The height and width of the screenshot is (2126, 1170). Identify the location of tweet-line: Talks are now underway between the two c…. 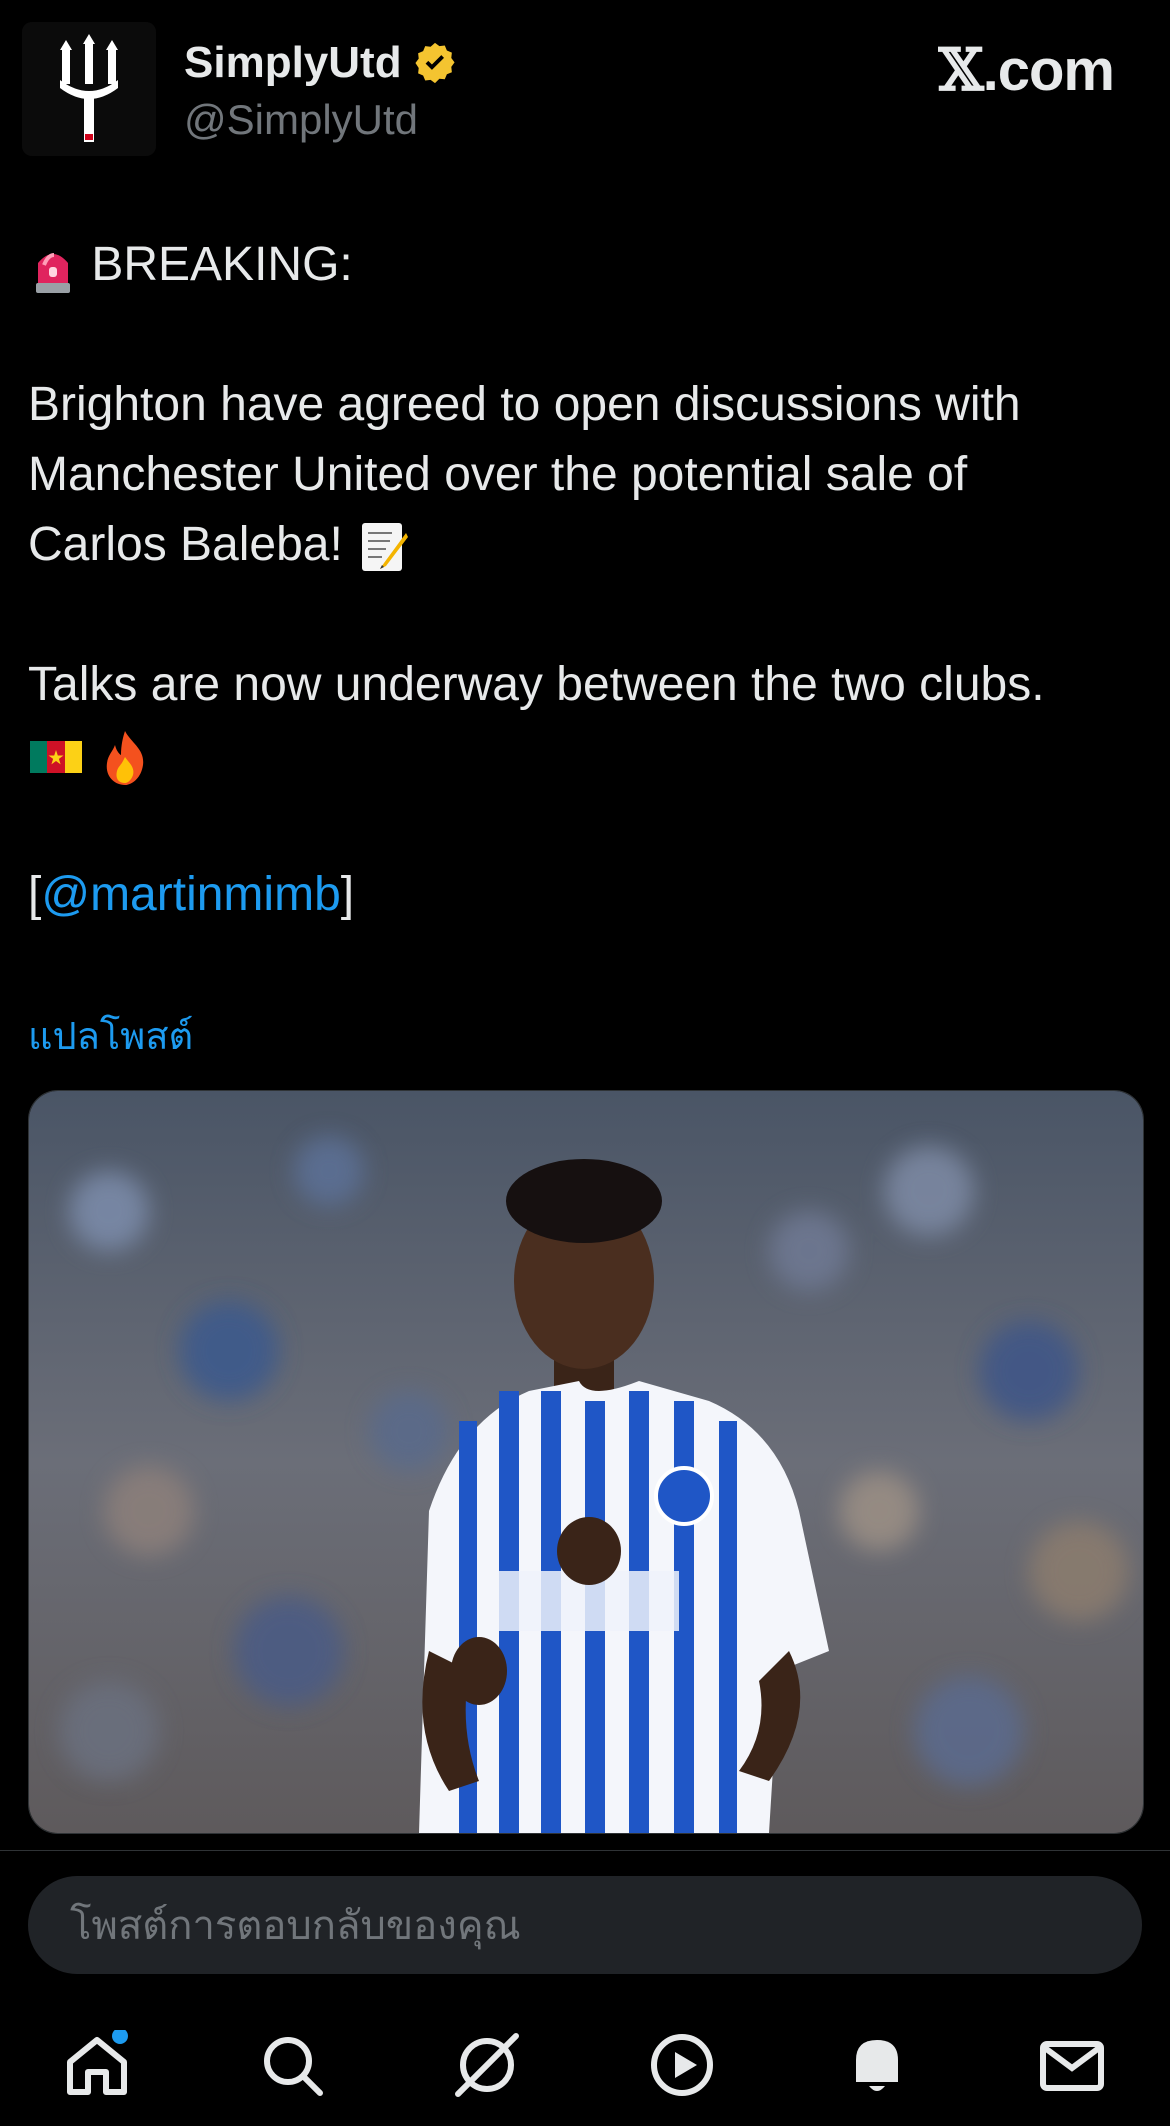
(536, 684).